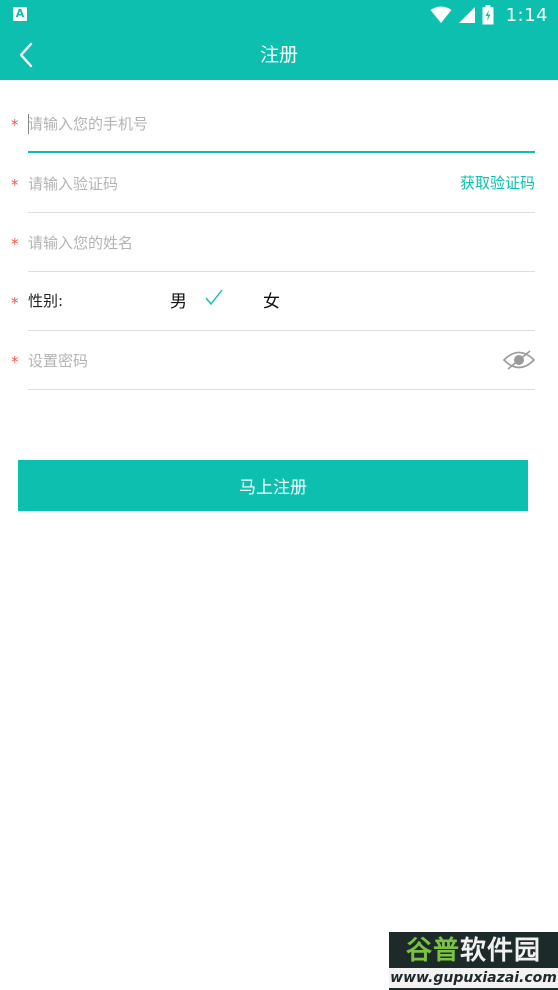  What do you see at coordinates (28, 124) in the screenshot?
I see `text-caret` at bounding box center [28, 124].